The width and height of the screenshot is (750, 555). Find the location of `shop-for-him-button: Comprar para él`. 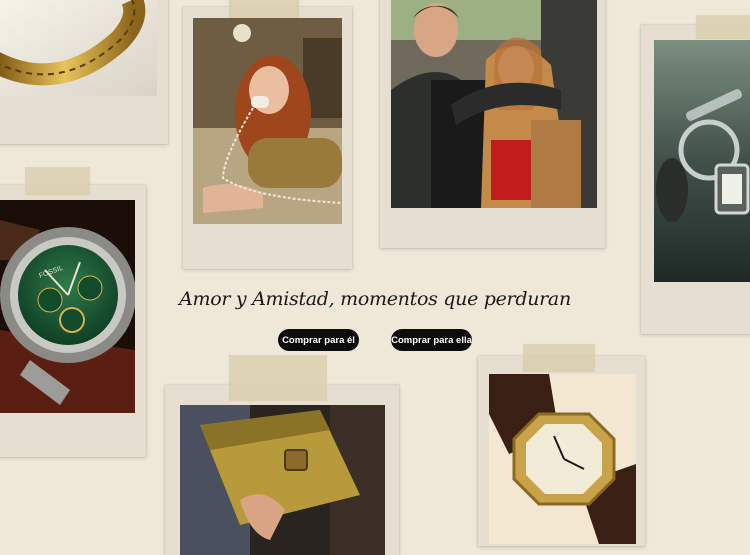

shop-for-him-button: Comprar para él is located at coordinates (318, 340).